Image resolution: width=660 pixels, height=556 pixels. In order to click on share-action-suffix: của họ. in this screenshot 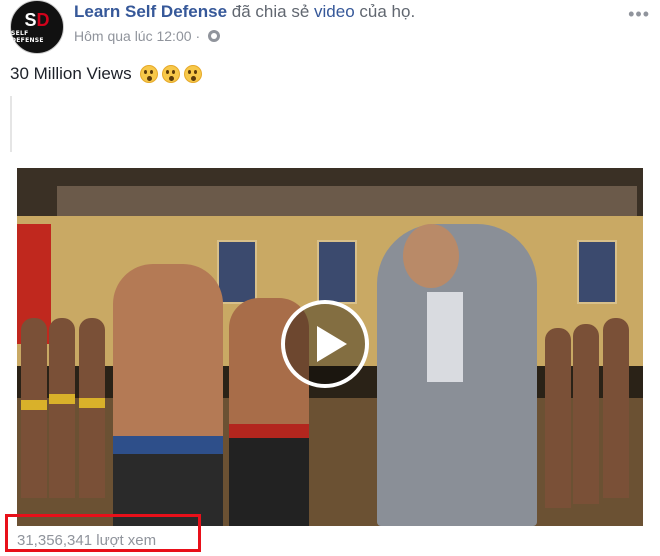, I will do `click(387, 11)`.